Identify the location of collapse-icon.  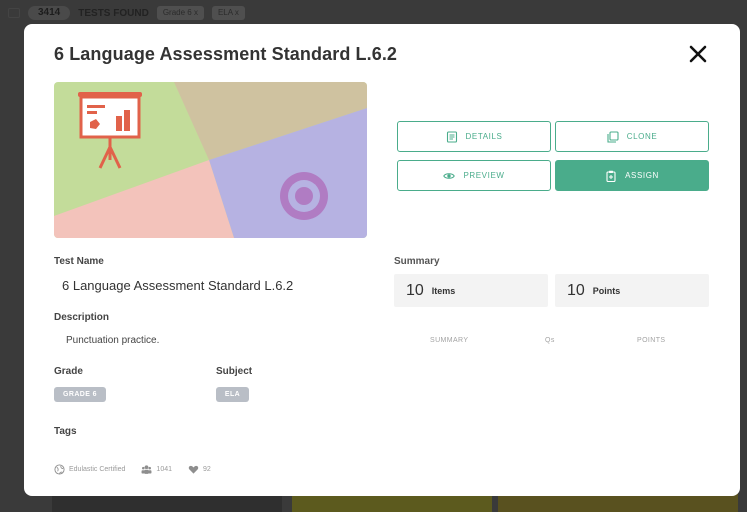
(14, 13).